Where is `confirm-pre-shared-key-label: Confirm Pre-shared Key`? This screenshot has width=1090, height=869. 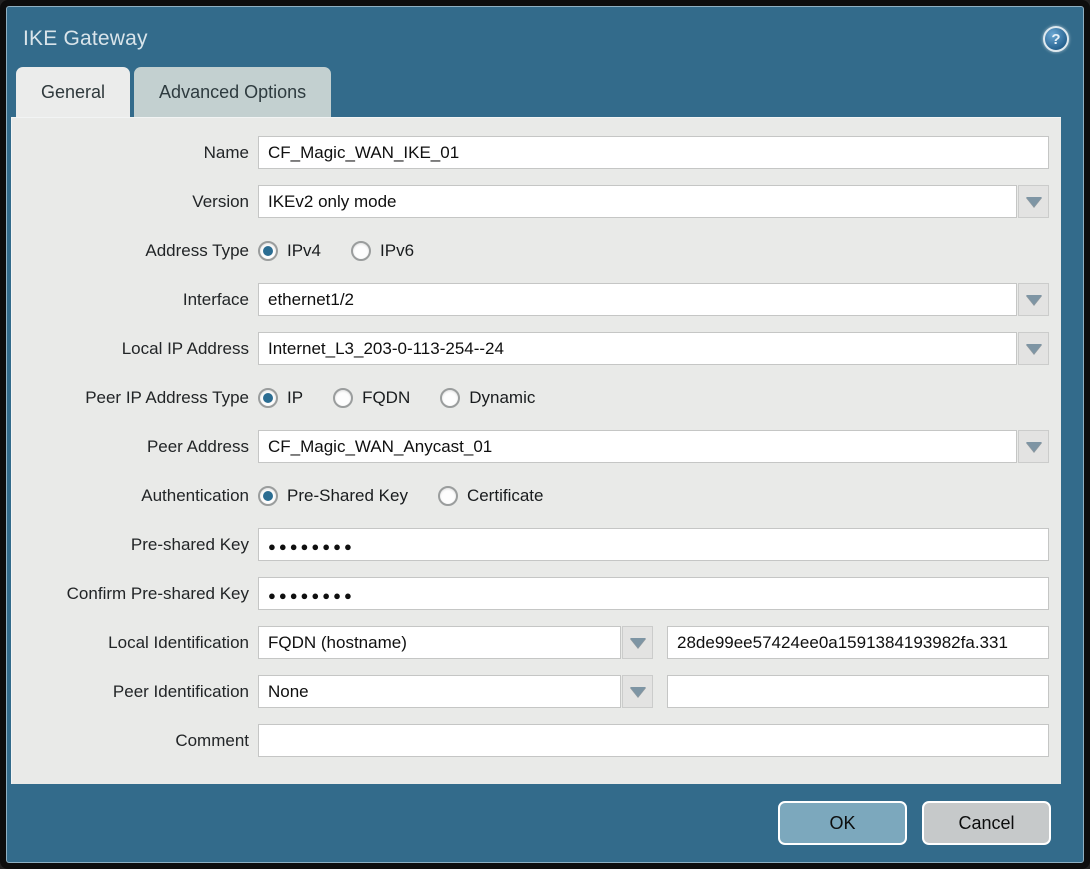 confirm-pre-shared-key-label: Confirm Pre-shared Key is located at coordinates (157, 593).